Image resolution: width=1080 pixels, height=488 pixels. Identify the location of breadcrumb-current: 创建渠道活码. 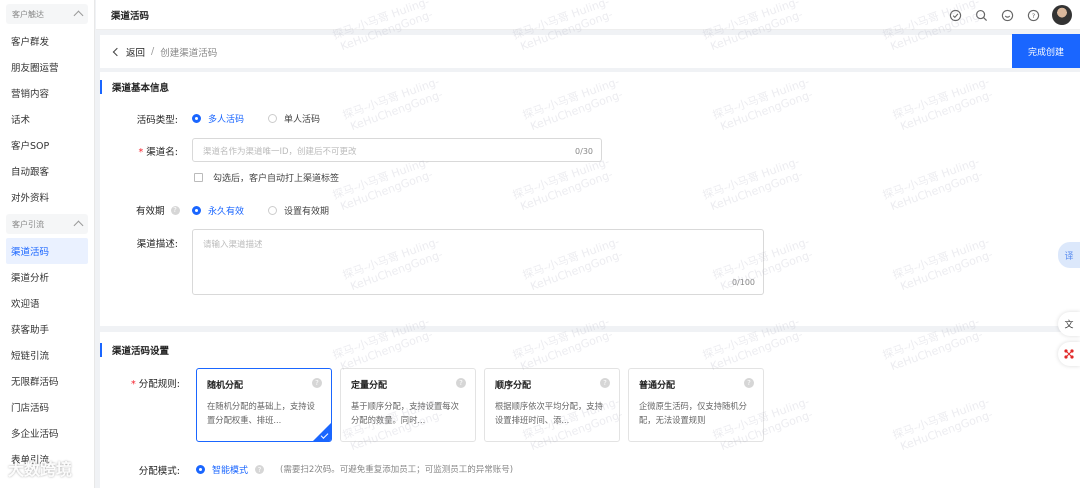
(189, 53).